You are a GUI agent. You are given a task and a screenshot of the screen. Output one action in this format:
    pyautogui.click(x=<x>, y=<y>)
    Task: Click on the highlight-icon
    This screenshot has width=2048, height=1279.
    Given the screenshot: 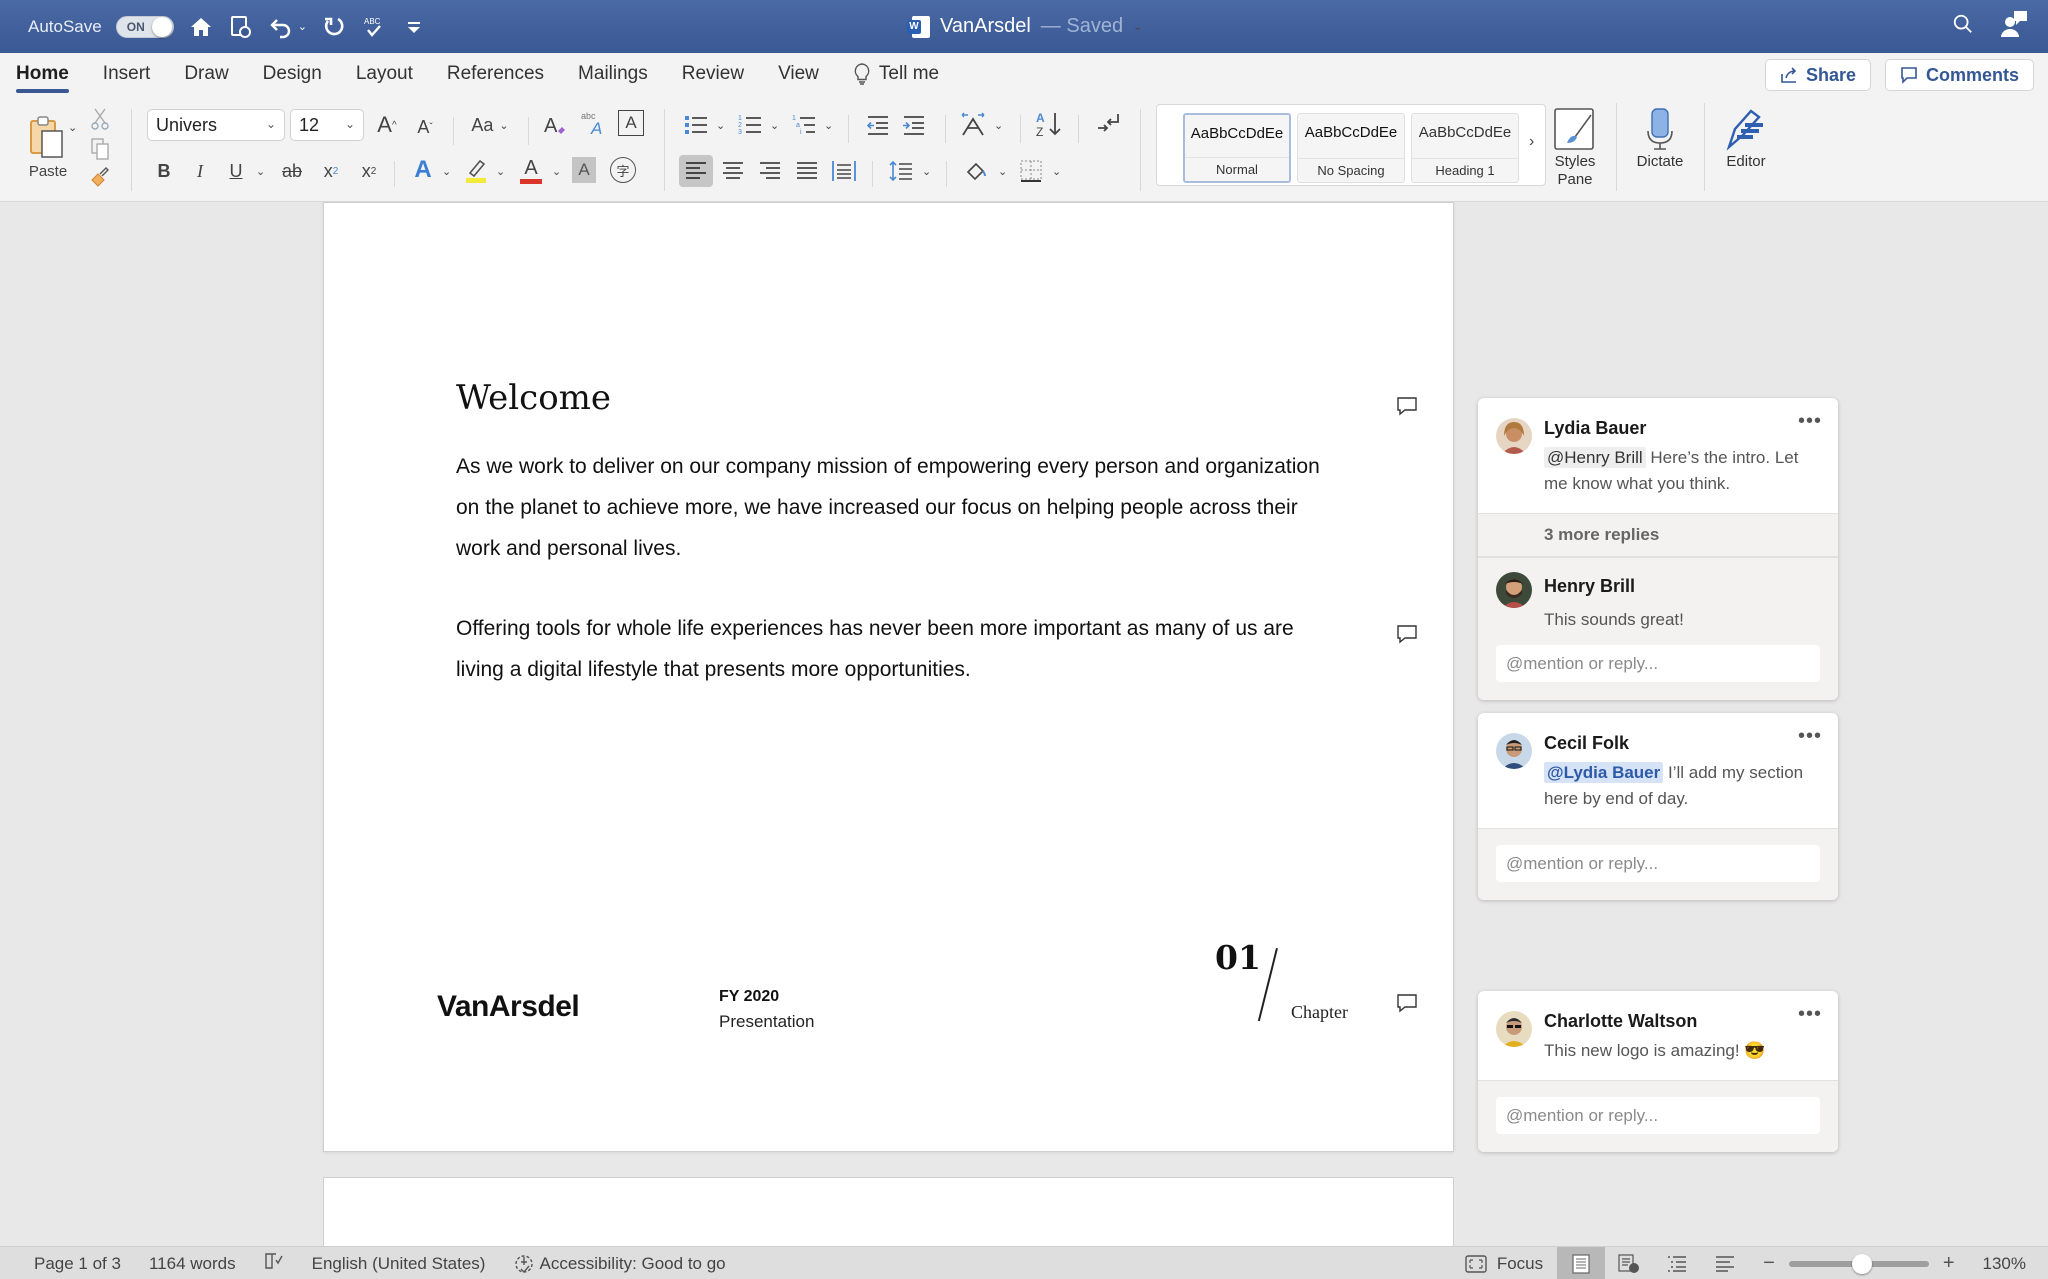 What is the action you would take?
    pyautogui.click(x=477, y=170)
    